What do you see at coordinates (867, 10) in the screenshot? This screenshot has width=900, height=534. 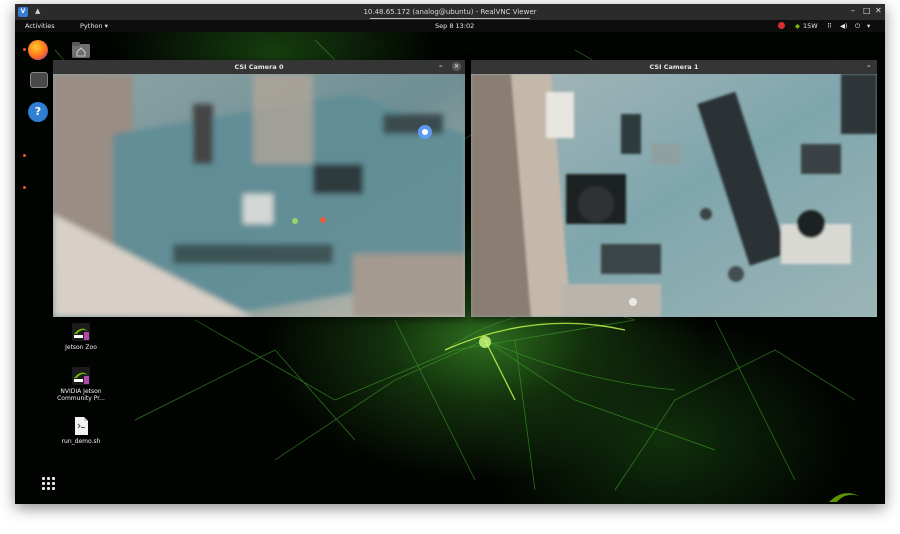 I see `maximize-button: □` at bounding box center [867, 10].